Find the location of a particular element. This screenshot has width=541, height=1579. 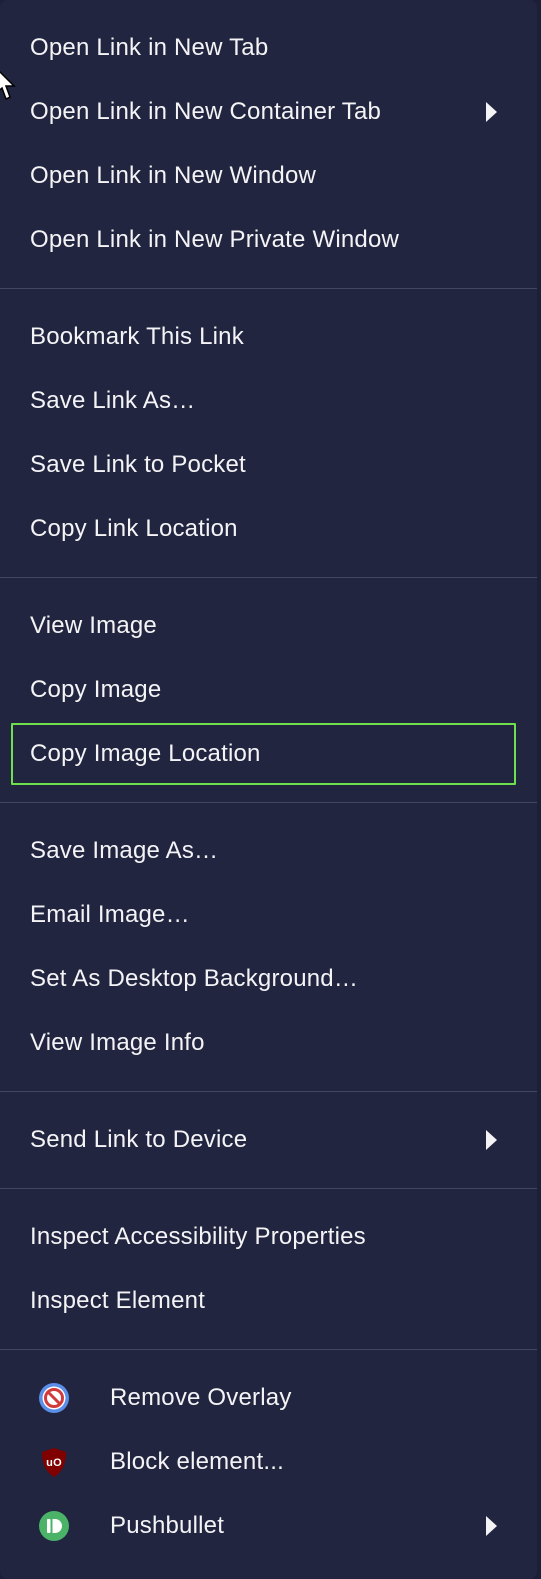

menu-item-label: Open Link in New Window is located at coordinates (173, 175).